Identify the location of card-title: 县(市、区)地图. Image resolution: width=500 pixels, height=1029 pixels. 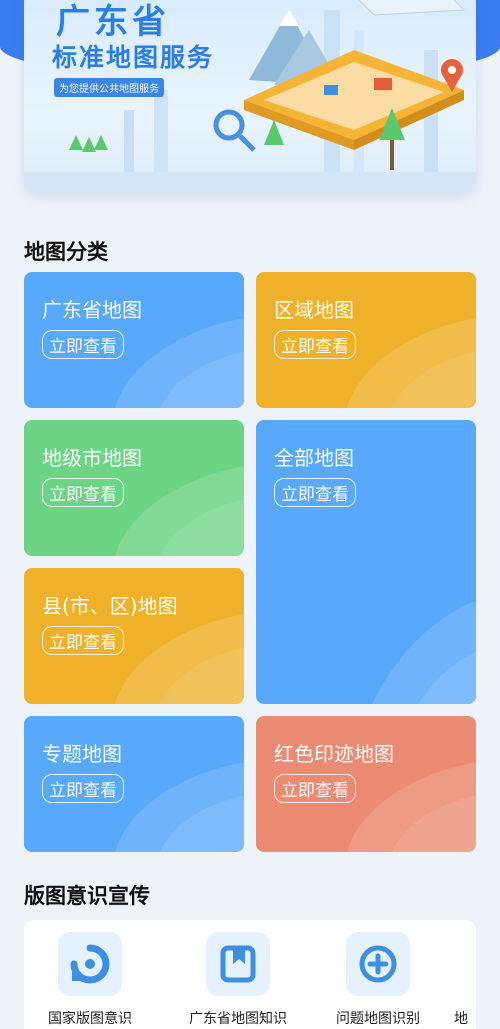
(110, 606).